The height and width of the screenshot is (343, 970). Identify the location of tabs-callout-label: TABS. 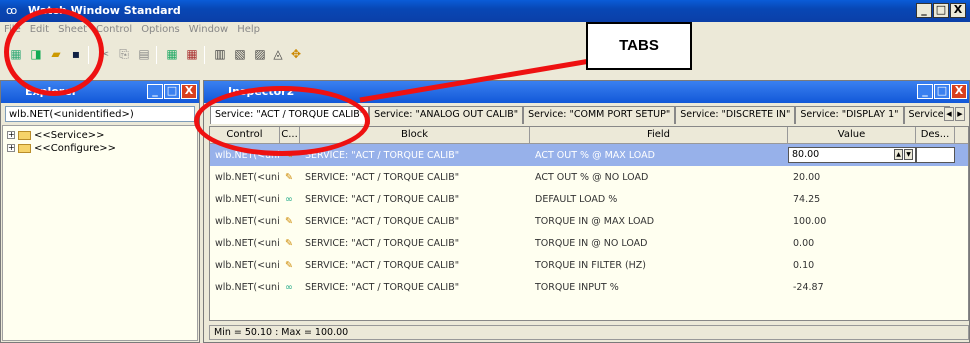
(639, 46).